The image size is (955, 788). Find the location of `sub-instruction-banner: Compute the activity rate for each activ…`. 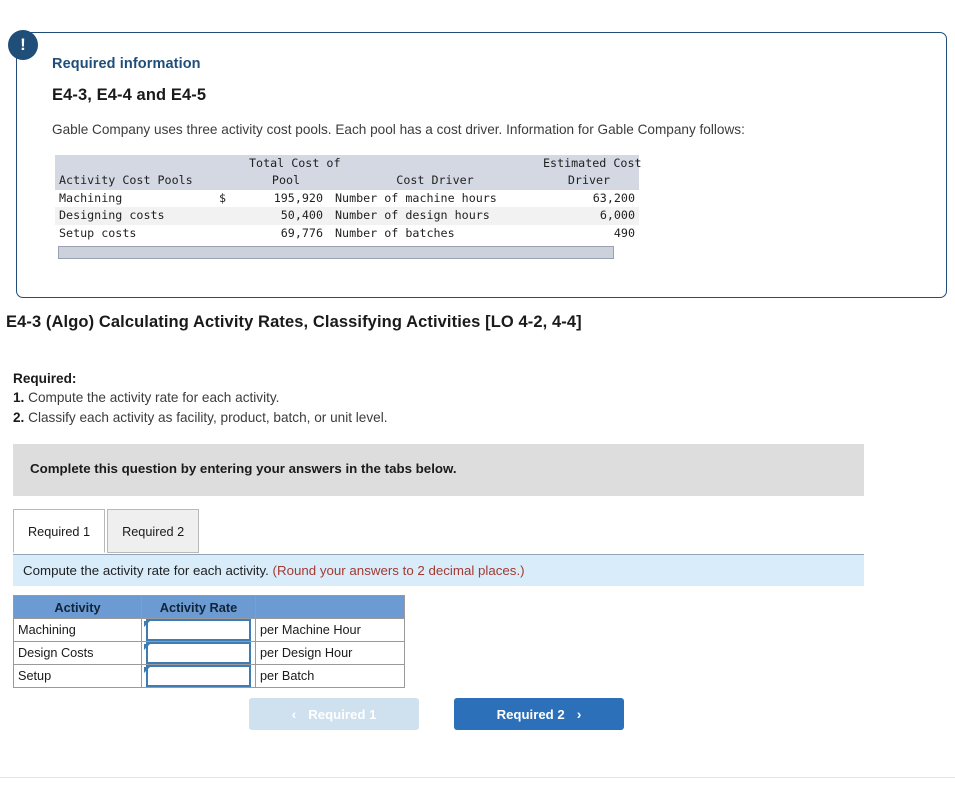

sub-instruction-banner: Compute the activity rate for each activ… is located at coordinates (438, 570).